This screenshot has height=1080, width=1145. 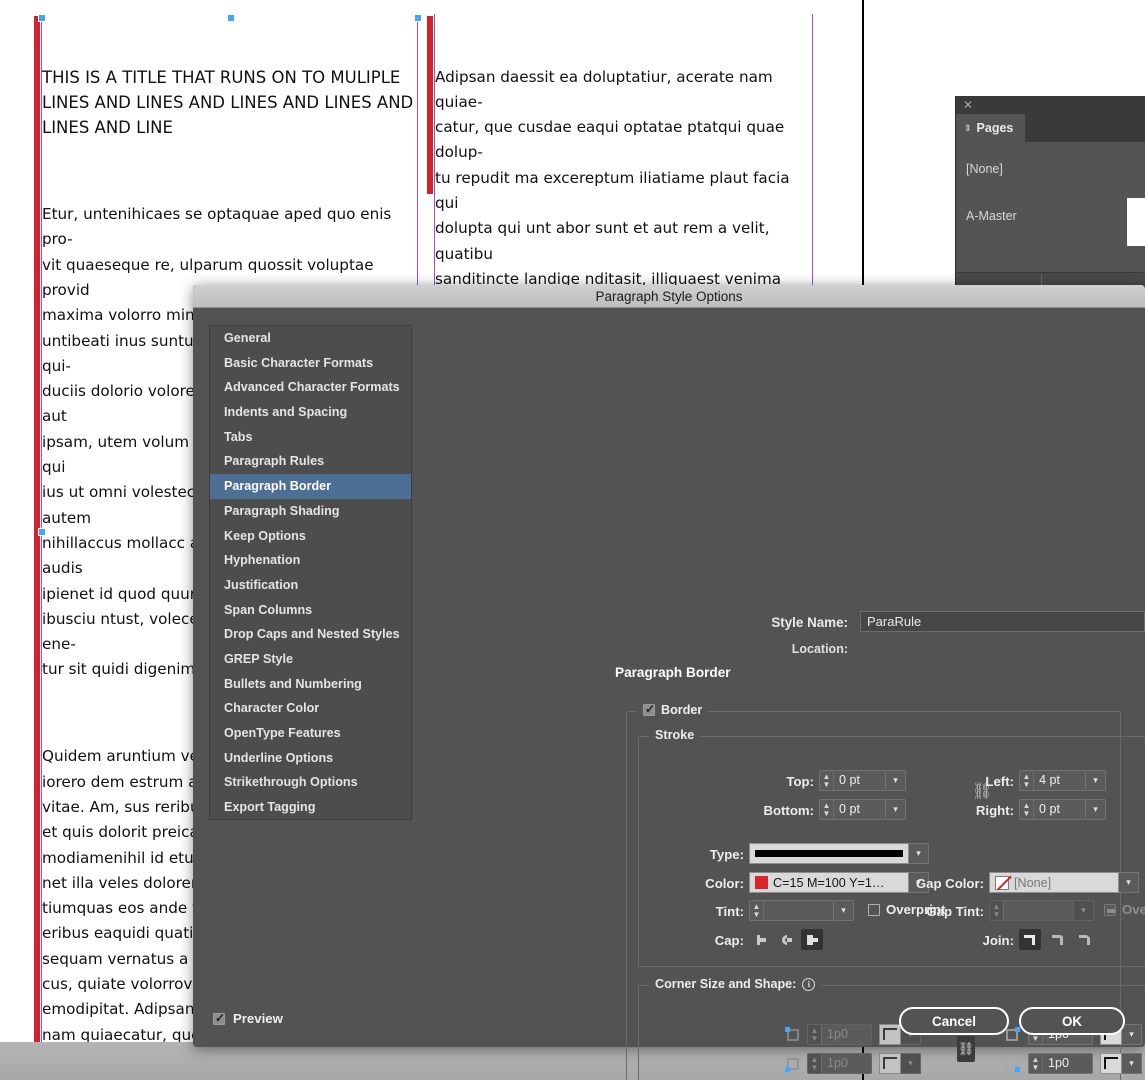 I want to click on stroke-bottom-dropdown: ▾, so click(x=896, y=809).